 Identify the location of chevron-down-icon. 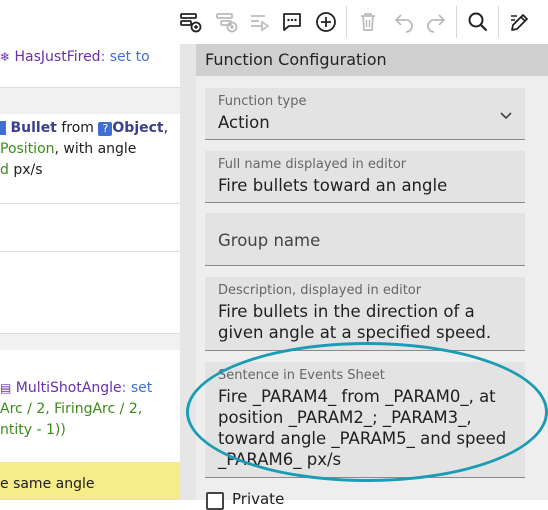
(506, 115).